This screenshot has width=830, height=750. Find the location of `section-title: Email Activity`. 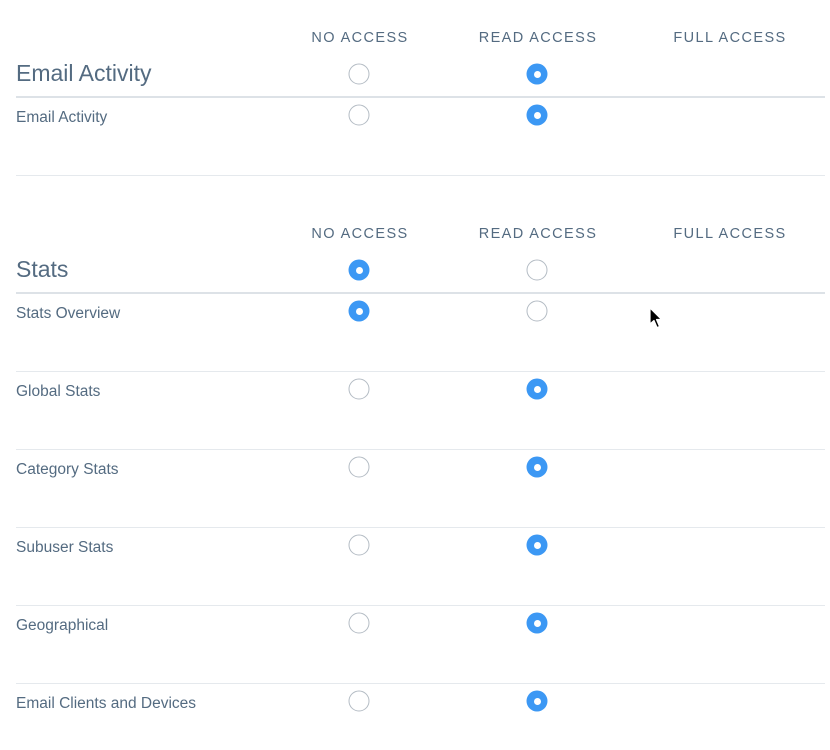

section-title: Email Activity is located at coordinates (84, 73).